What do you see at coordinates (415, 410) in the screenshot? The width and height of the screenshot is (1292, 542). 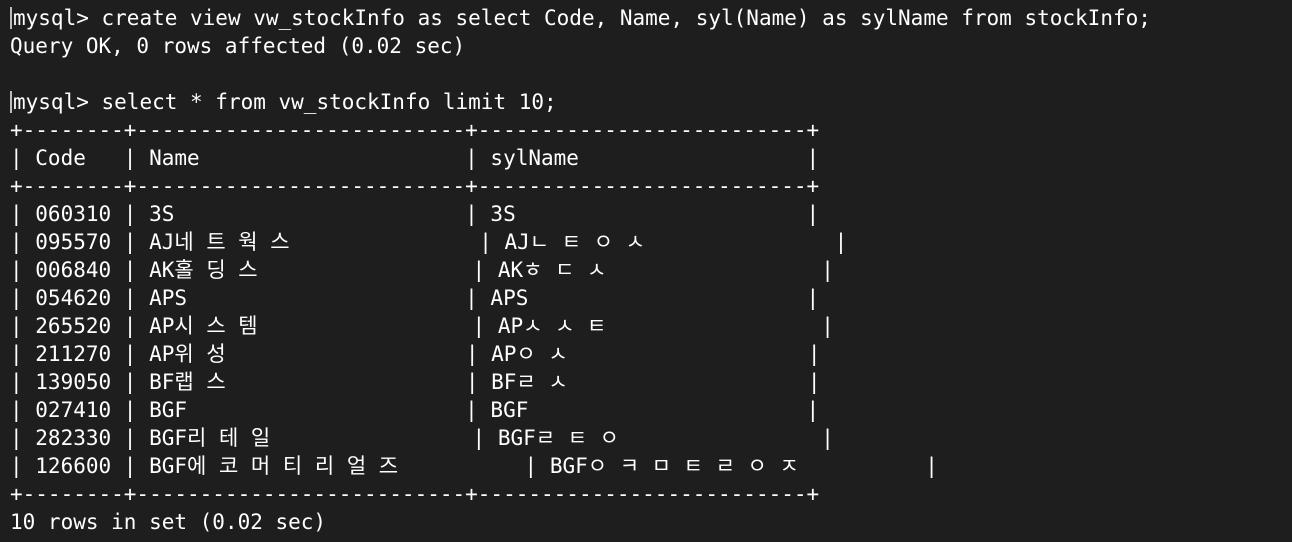 I see `table-row: | 027410 | BGF | BGF |` at bounding box center [415, 410].